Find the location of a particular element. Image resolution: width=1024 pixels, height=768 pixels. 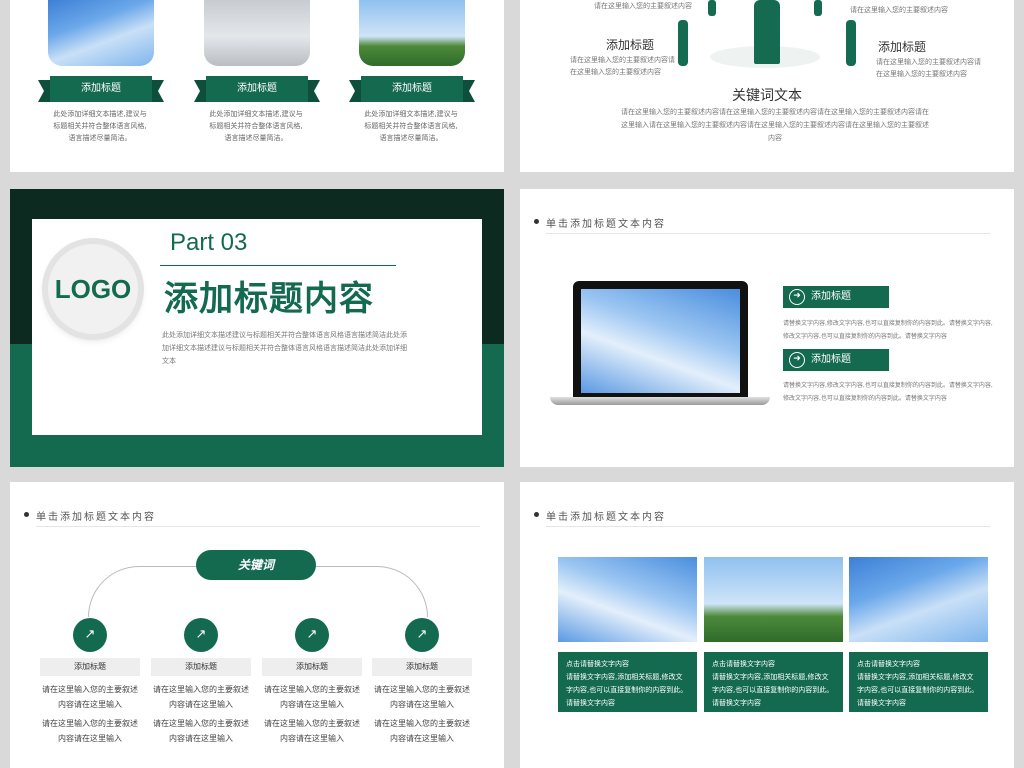

top-right-text: 请在这里输入您的主要叙述内容 is located at coordinates (899, 10).